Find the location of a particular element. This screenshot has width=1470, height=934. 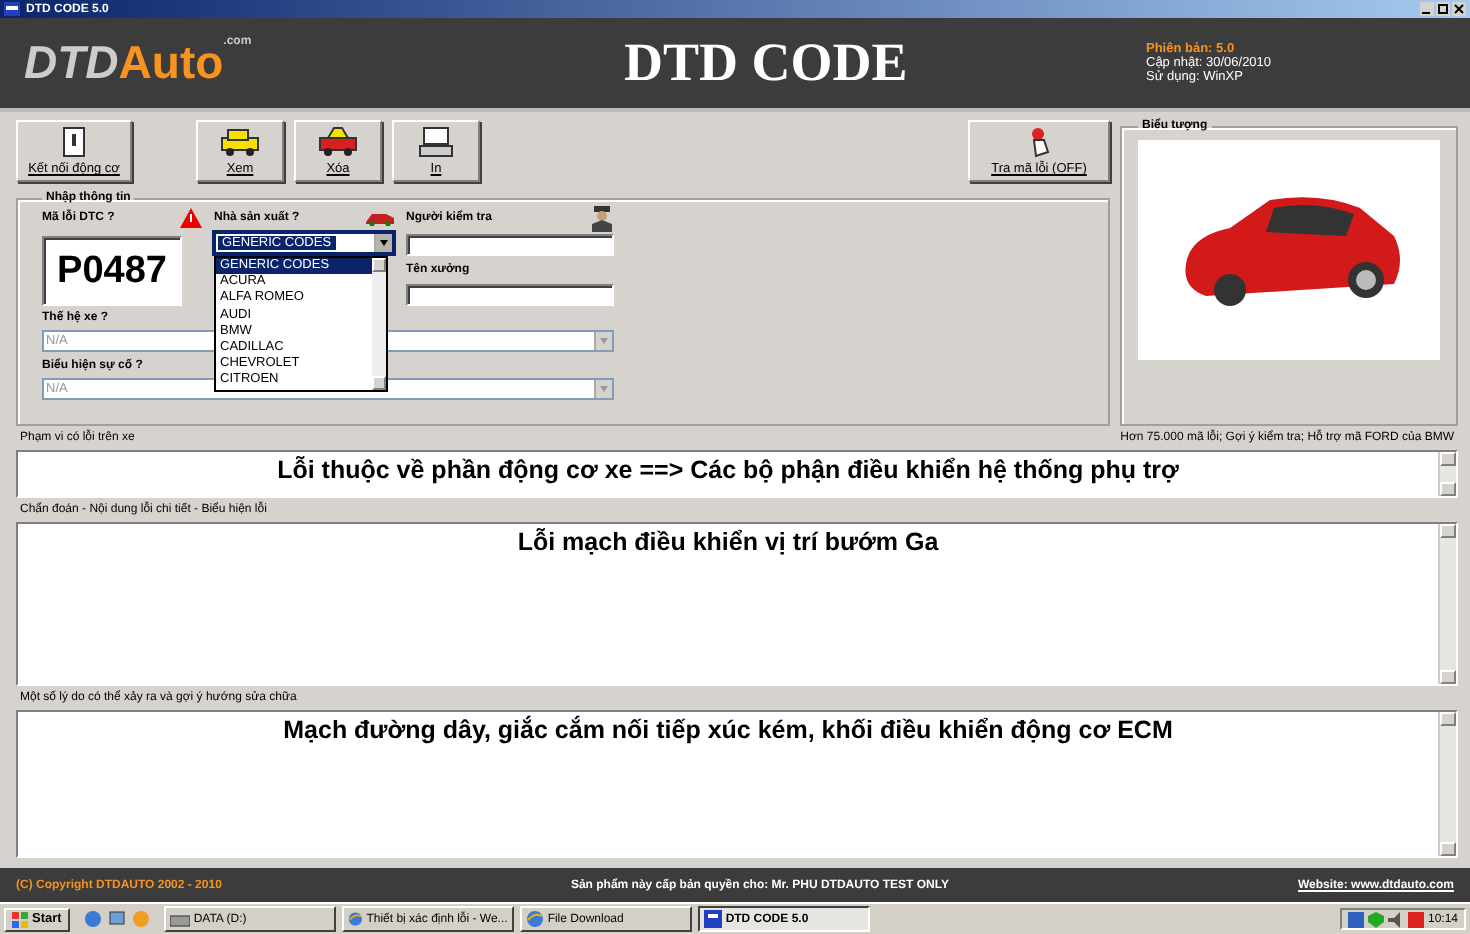

app-title: DTD CODE is located at coordinates (767, 63).